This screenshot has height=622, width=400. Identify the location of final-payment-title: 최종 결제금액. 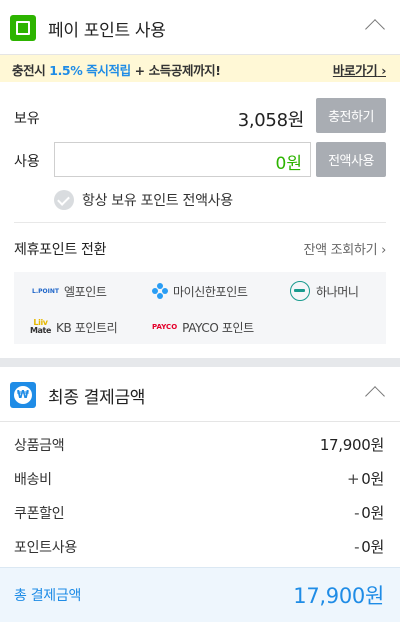
(97, 398).